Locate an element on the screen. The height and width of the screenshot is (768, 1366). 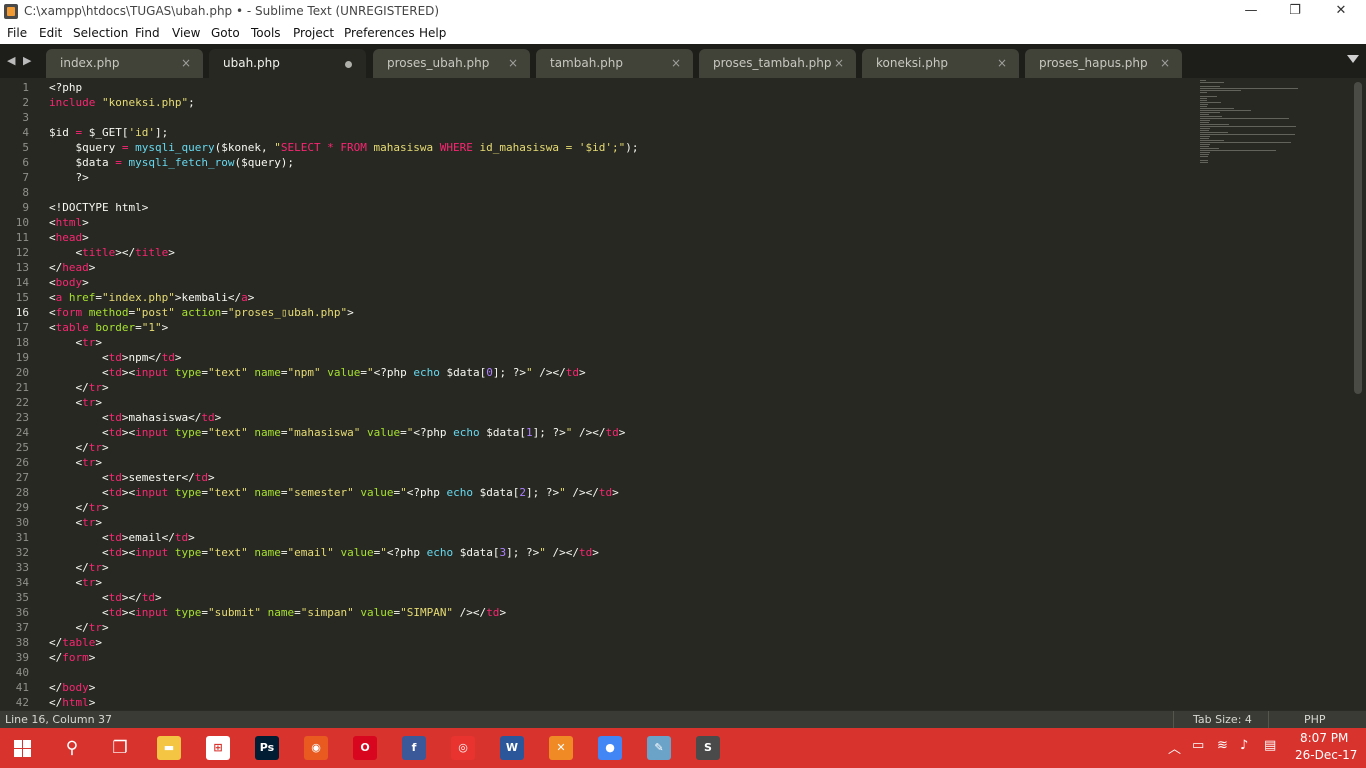
tray-chevron-up-icon: ︿ is located at coordinates (1174, 747).